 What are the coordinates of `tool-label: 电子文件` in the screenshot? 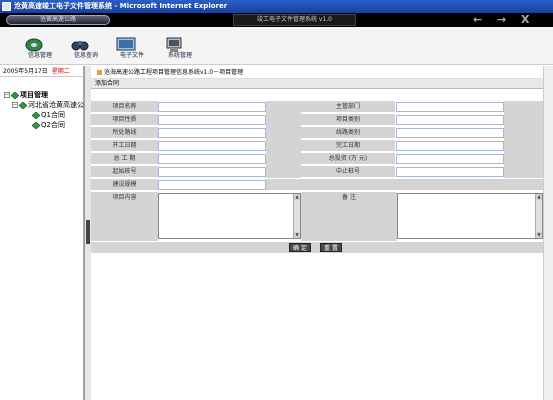 It's located at (131, 55).